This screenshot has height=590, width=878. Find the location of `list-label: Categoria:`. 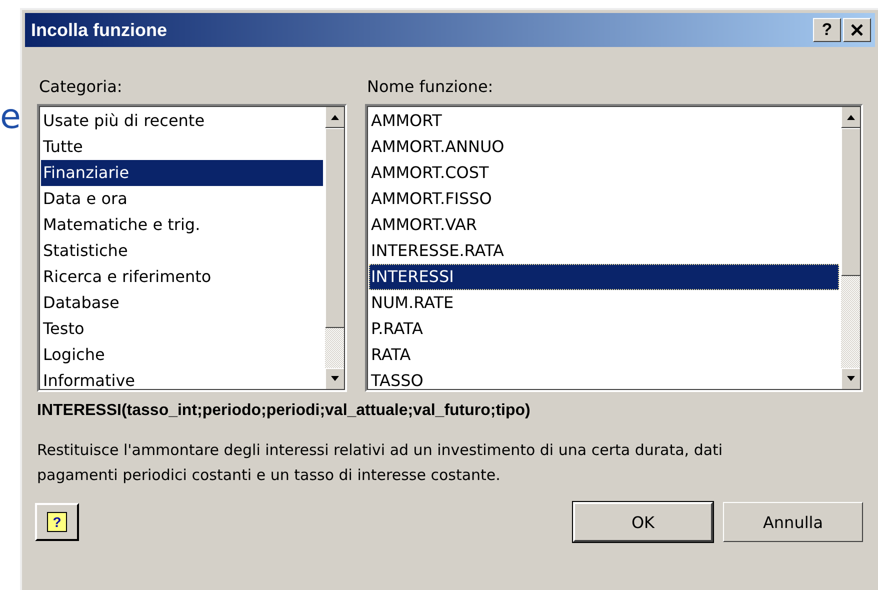

list-label: Categoria: is located at coordinates (81, 87).